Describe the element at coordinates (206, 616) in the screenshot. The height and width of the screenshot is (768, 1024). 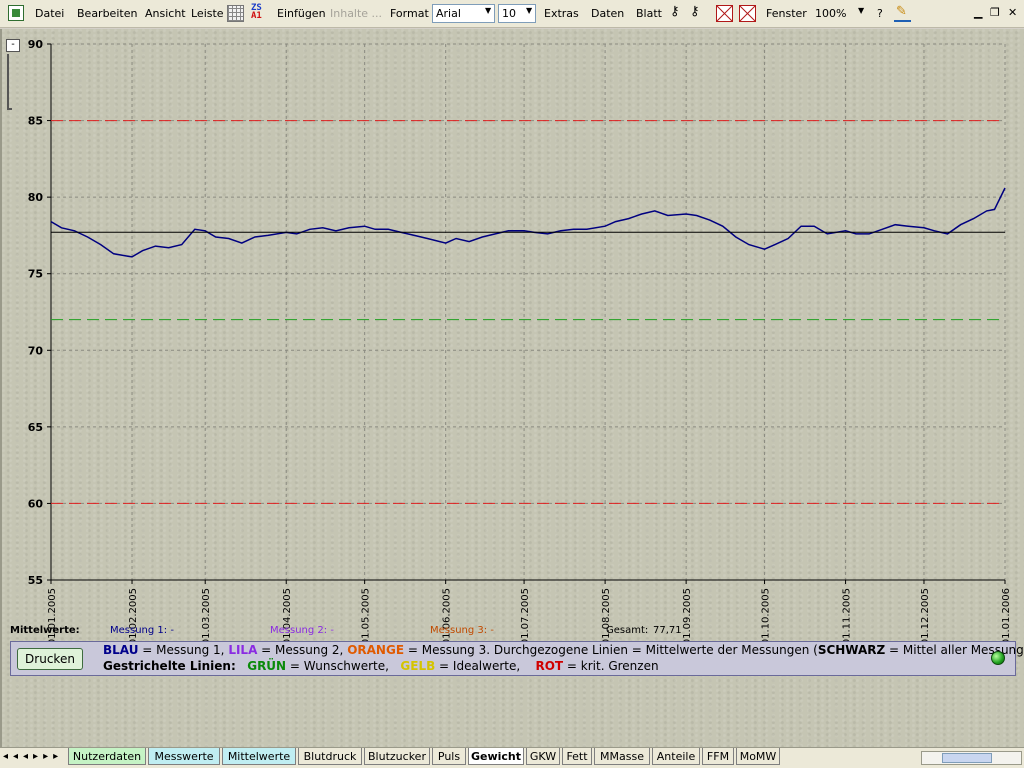
I see `x-tick-label: 01.03.2005` at that location.